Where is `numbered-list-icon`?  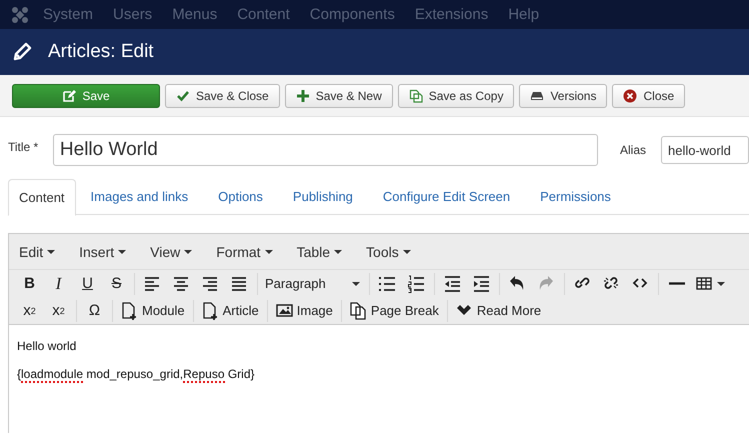 numbered-list-icon is located at coordinates (416, 283).